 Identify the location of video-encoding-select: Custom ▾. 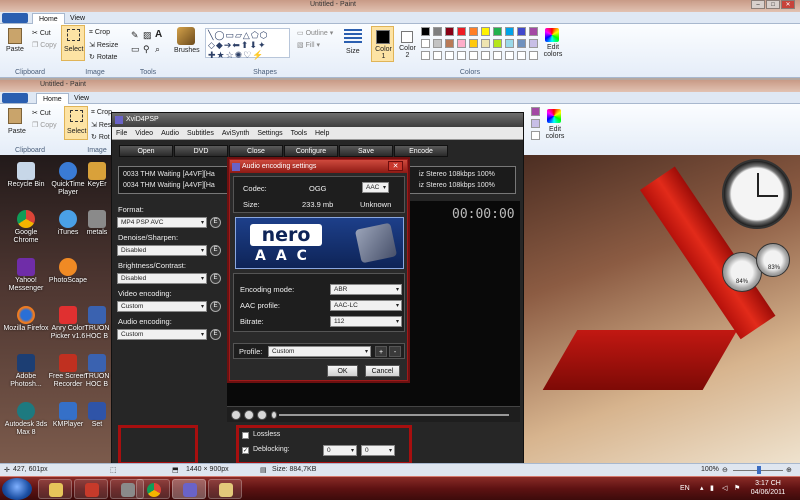
(162, 306).